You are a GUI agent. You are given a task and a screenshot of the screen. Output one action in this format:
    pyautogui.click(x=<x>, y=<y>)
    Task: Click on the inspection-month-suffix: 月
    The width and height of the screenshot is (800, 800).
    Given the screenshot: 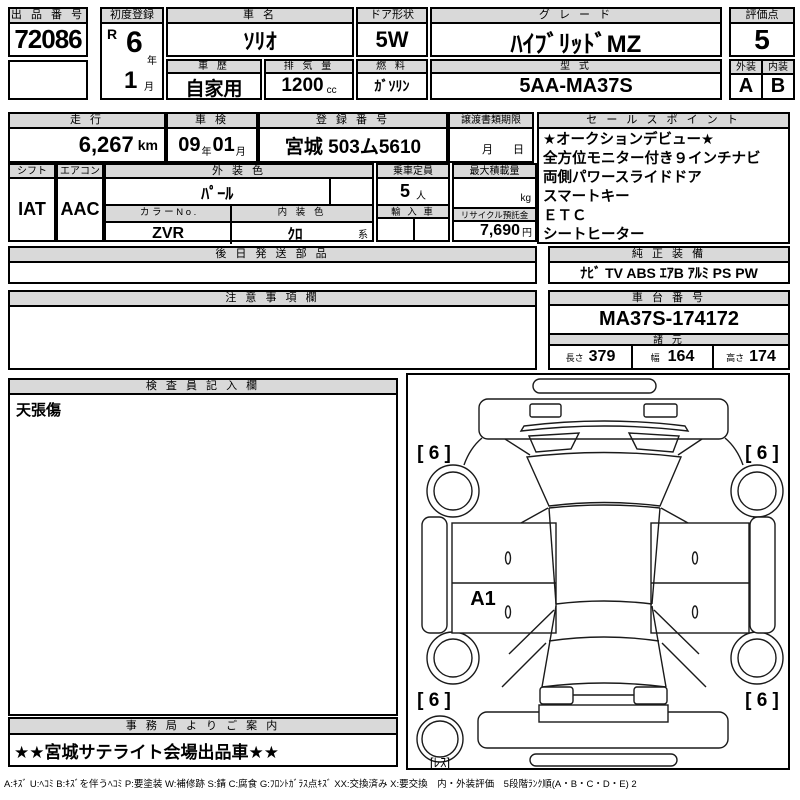 What is the action you would take?
    pyautogui.click(x=240, y=152)
    